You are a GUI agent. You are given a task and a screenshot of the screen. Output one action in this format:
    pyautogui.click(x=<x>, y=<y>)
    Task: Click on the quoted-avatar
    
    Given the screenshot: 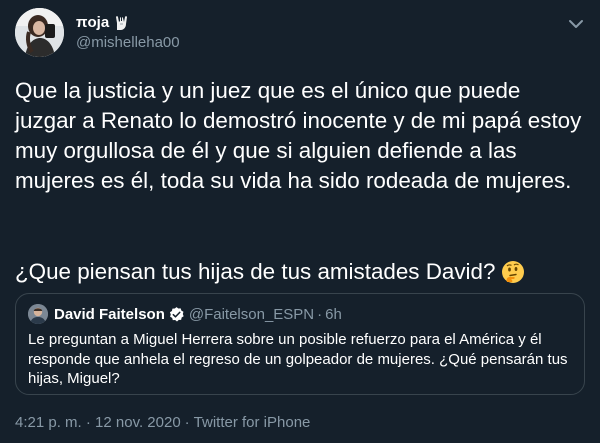 What is the action you would take?
    pyautogui.click(x=38, y=314)
    